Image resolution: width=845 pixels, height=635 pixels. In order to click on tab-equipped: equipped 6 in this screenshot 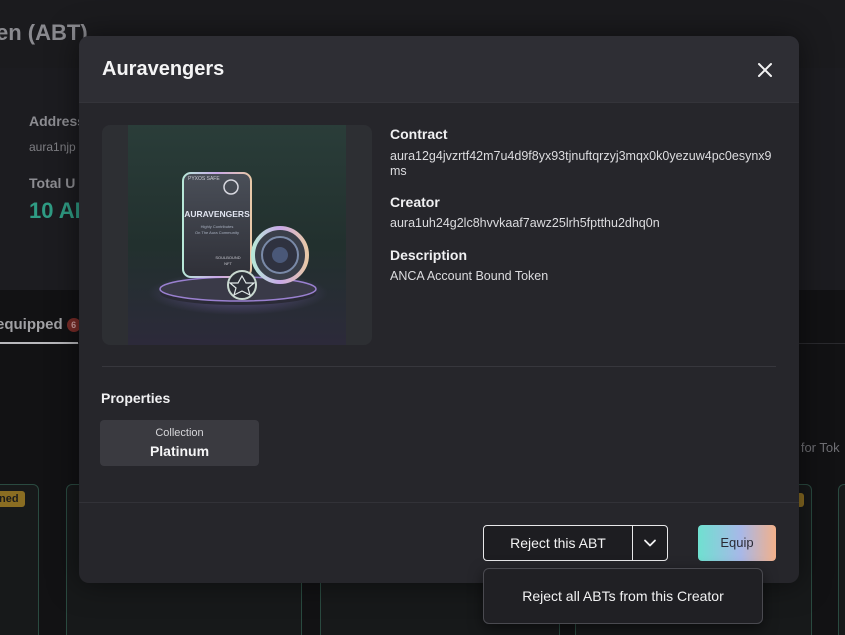, I will do `click(40, 324)`.